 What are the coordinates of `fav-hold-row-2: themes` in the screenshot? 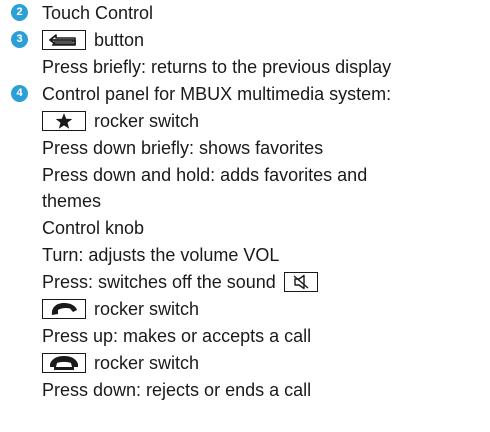 It's located at (71, 201).